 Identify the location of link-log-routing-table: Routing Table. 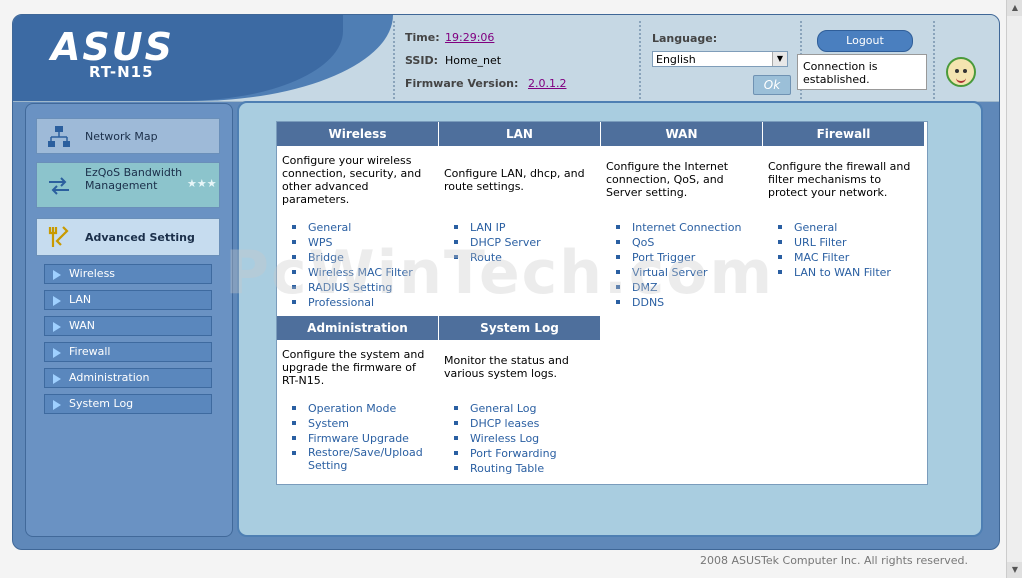
(505, 468).